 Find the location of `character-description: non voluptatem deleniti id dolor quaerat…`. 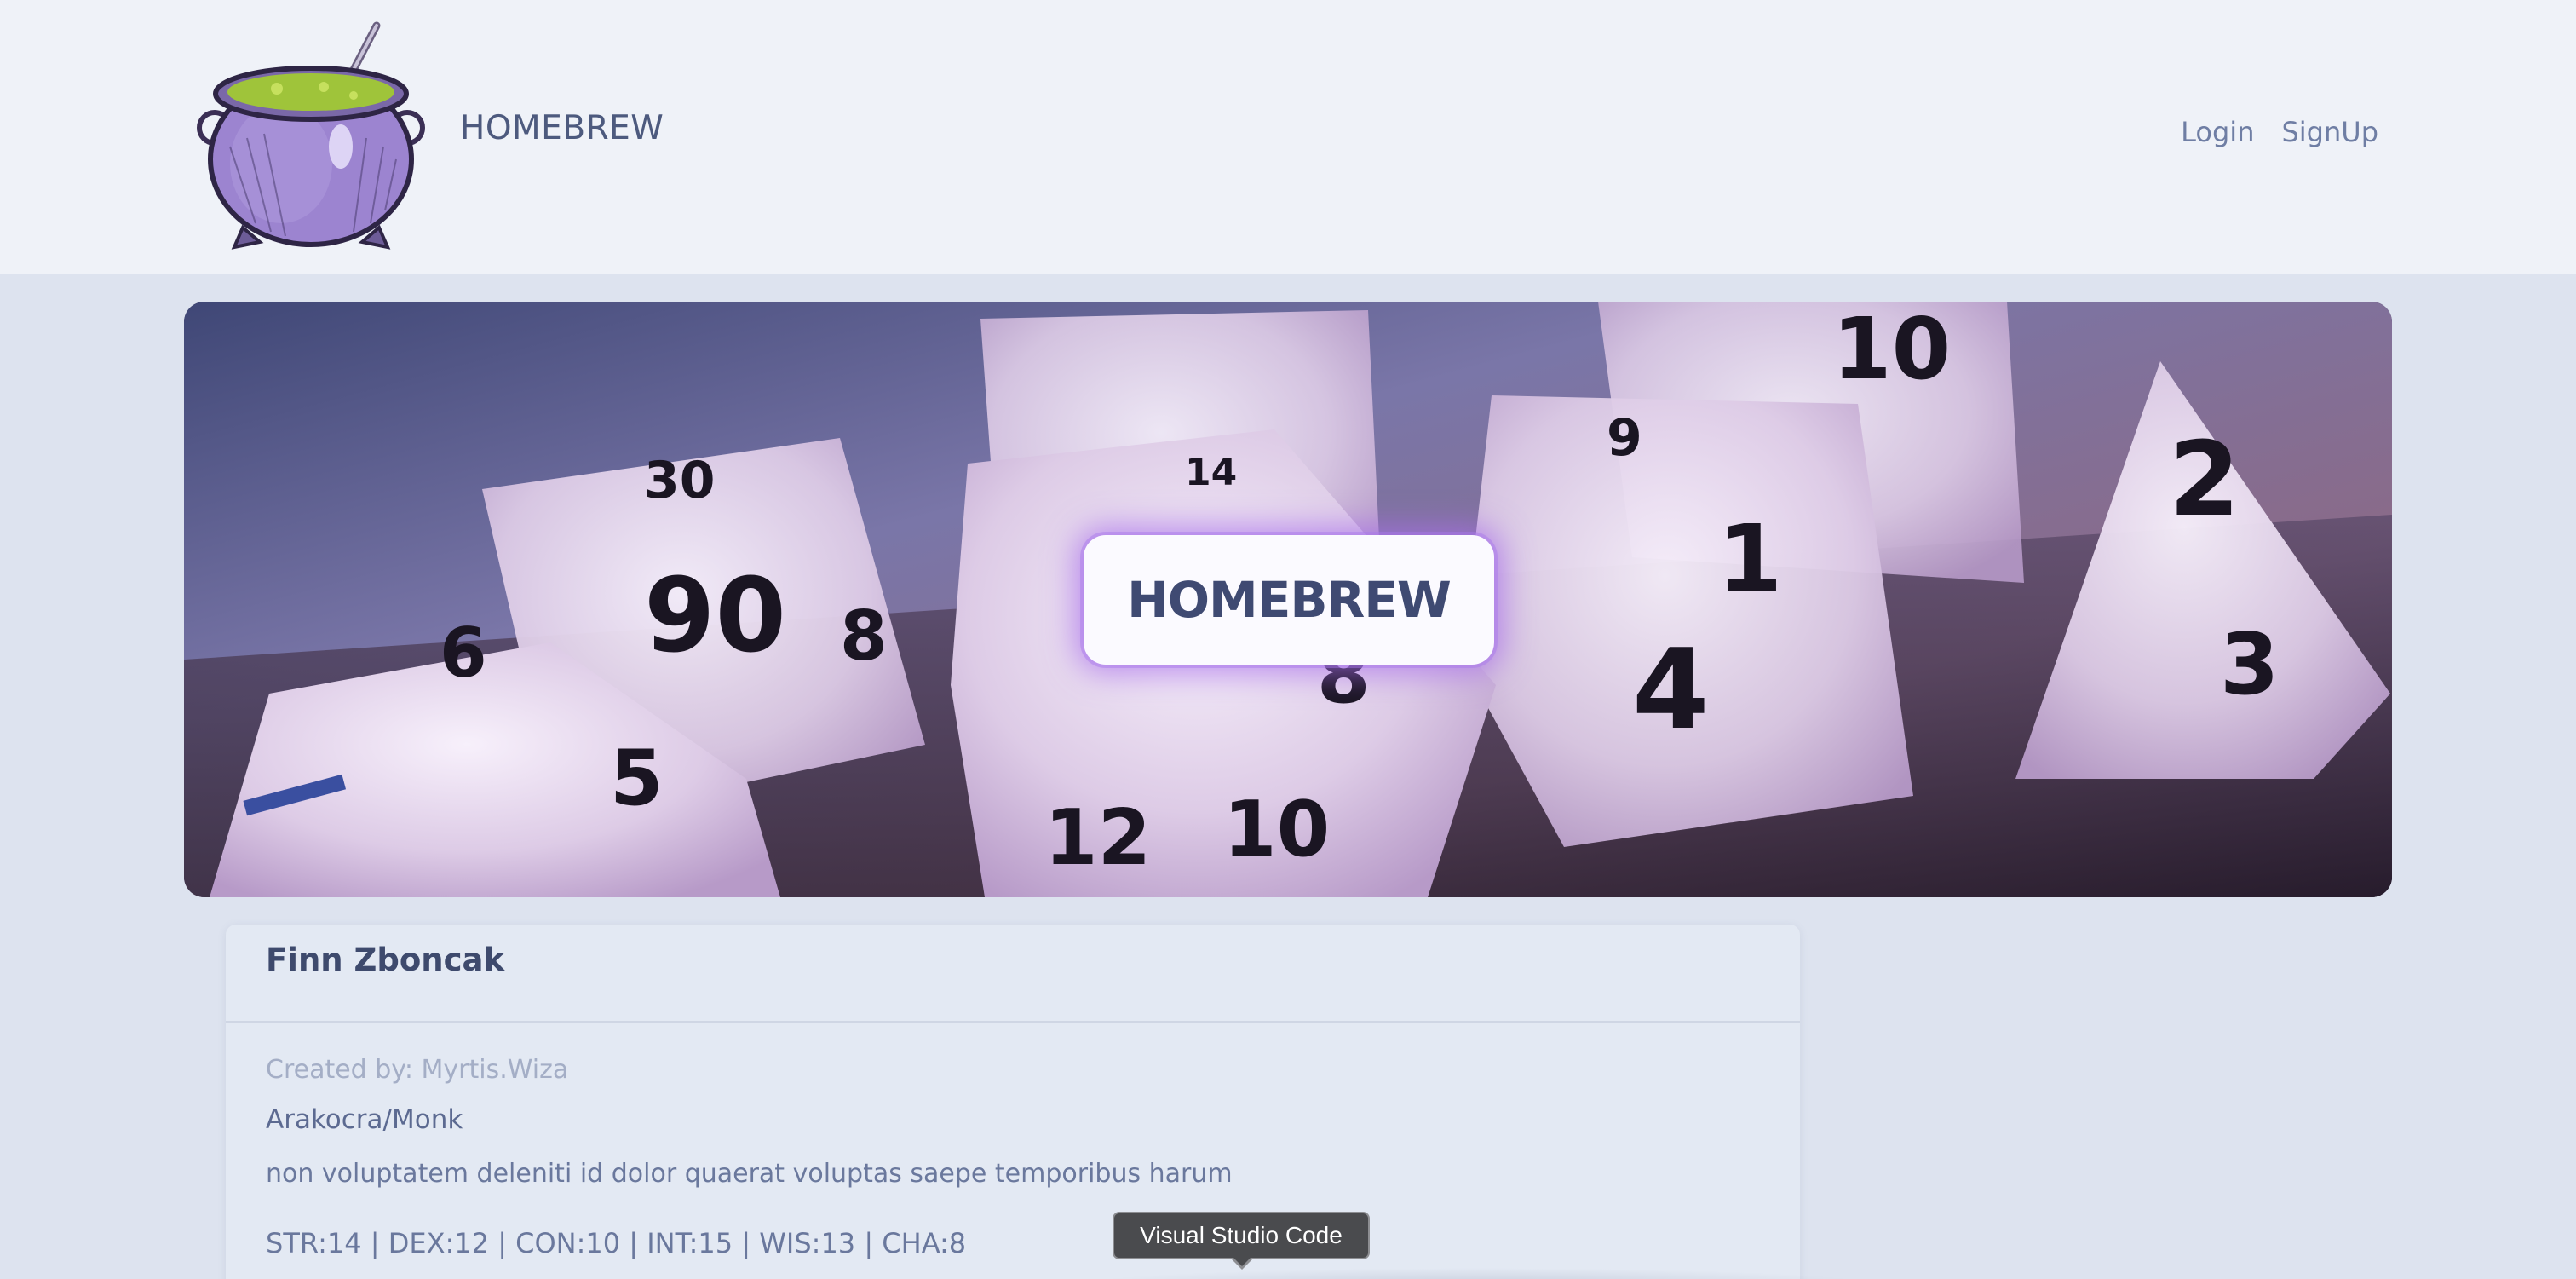

character-description: non voluptatem deleniti id dolor quaerat… is located at coordinates (750, 1174).